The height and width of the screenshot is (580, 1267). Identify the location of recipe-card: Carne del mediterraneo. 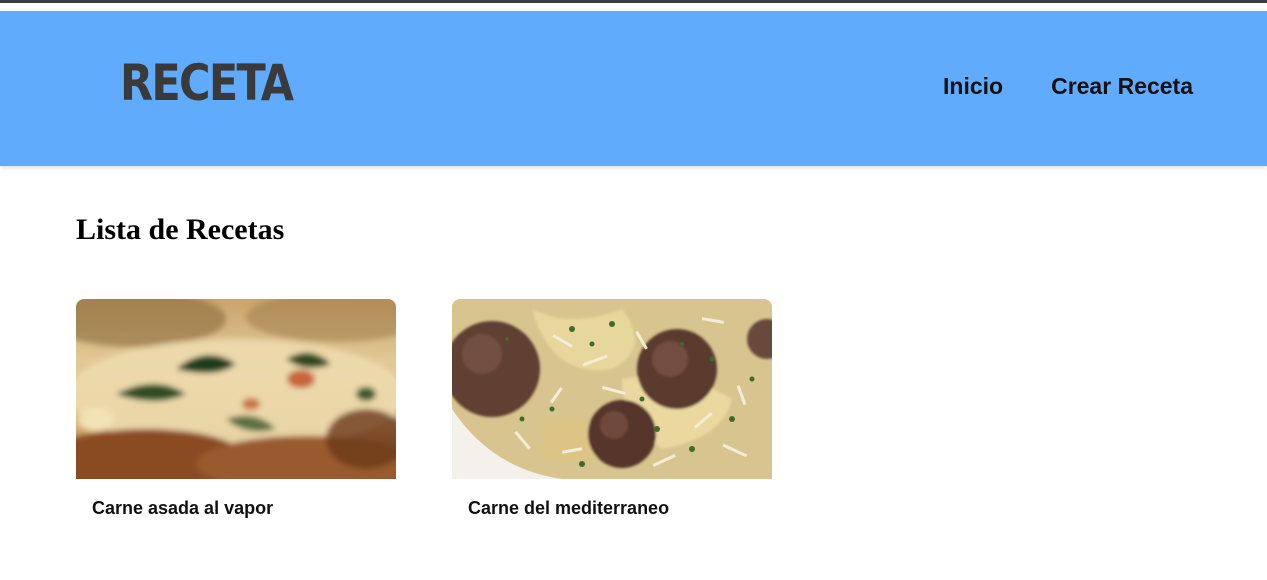
(612, 419).